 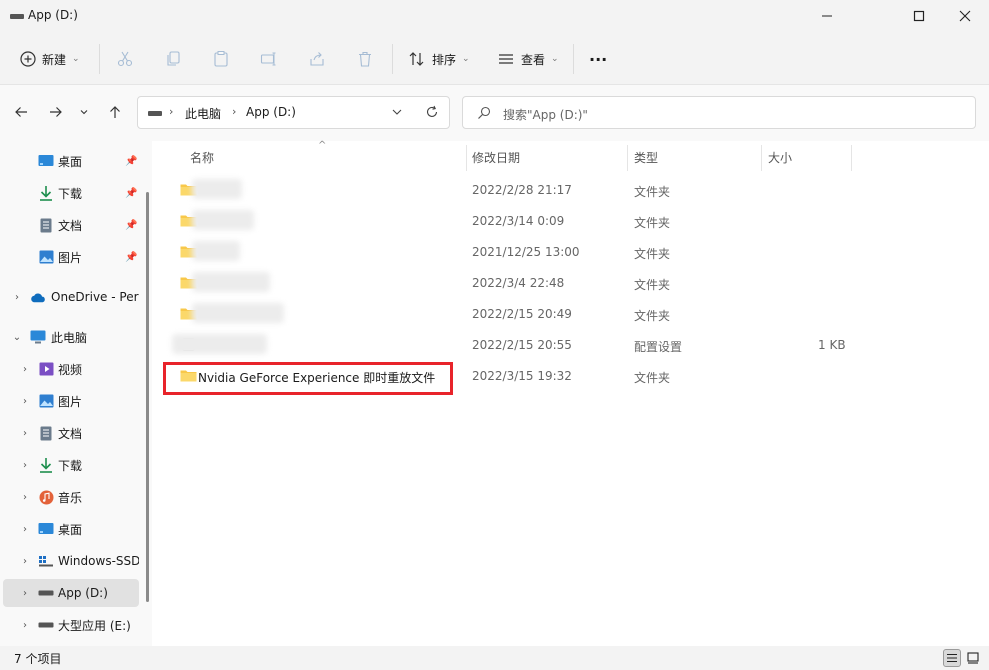 What do you see at coordinates (322, 145) in the screenshot?
I see `sort-ascending-icon: ^` at bounding box center [322, 145].